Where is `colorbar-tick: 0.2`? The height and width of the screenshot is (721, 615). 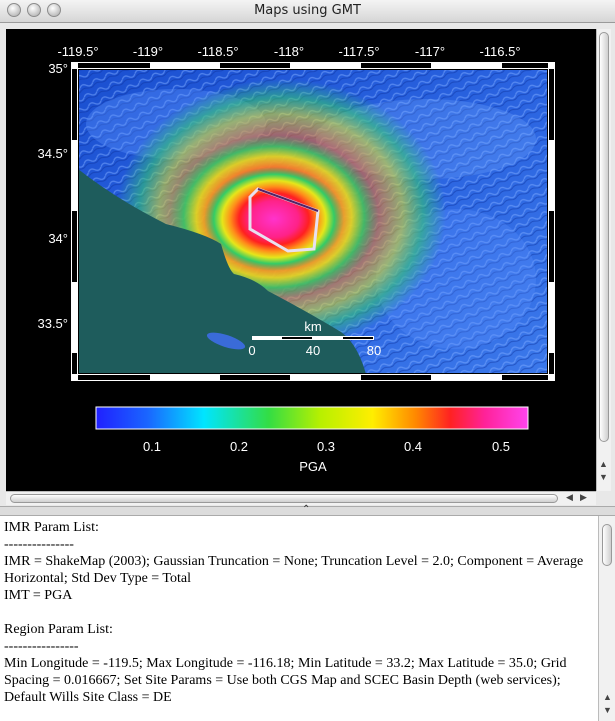 colorbar-tick: 0.2 is located at coordinates (239, 446).